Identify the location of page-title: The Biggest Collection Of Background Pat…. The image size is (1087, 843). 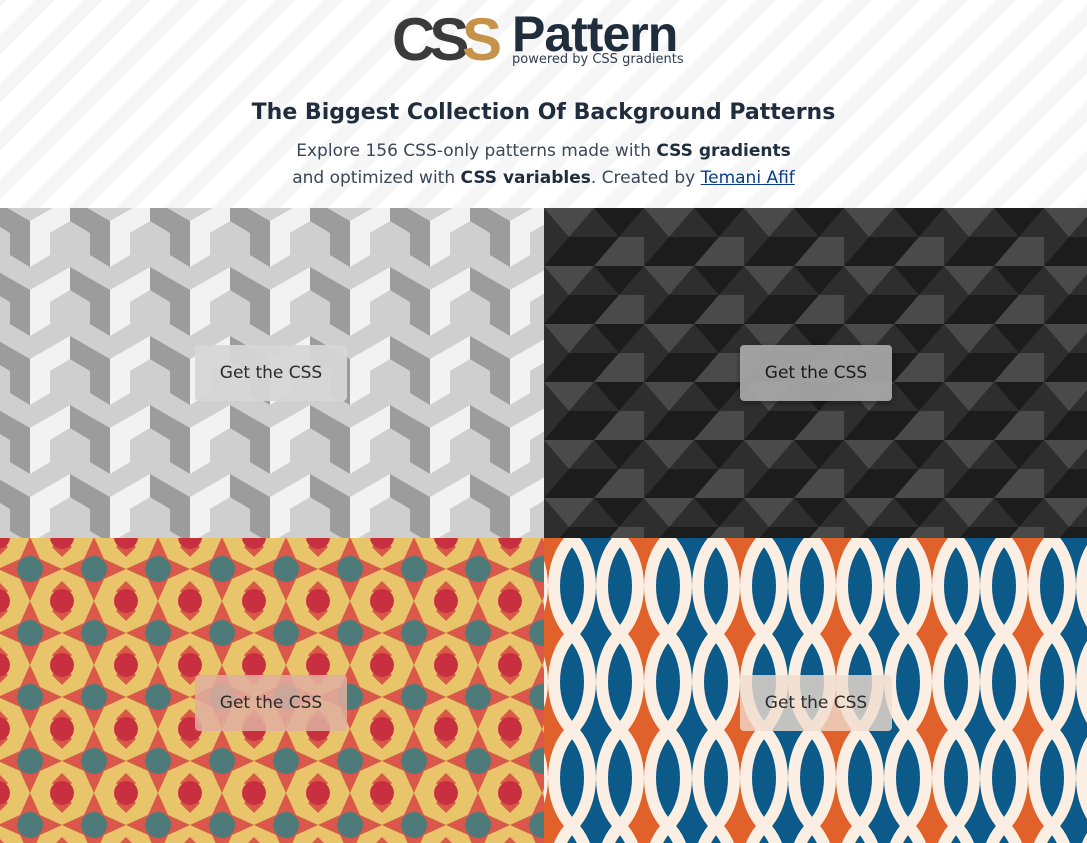
(543, 112).